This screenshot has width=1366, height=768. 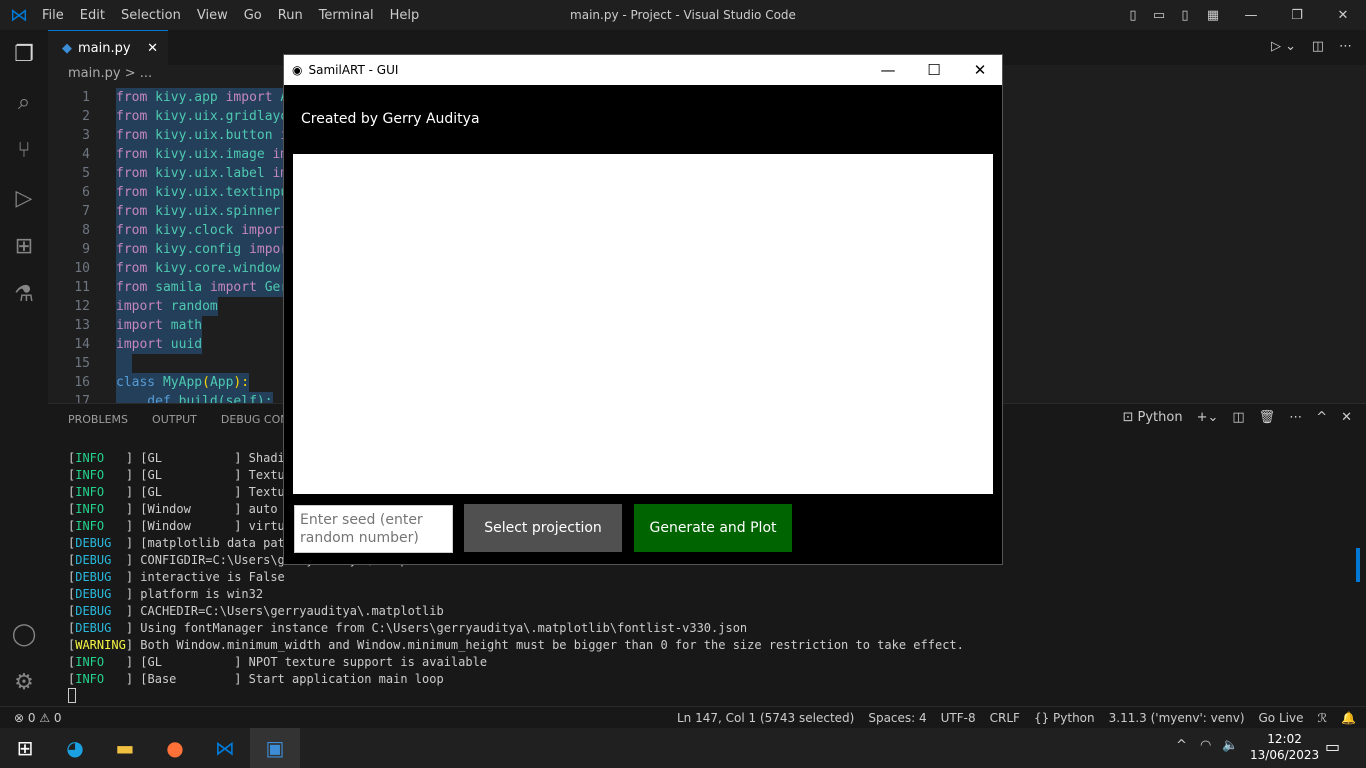 I want to click on code-token: kivy.uix.textinpu, so click(x=218, y=192).